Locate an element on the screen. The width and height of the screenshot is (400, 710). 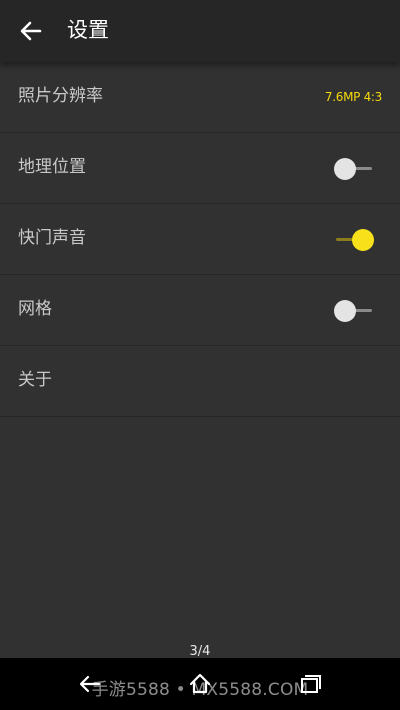
grid-toggle is located at coordinates (354, 311).